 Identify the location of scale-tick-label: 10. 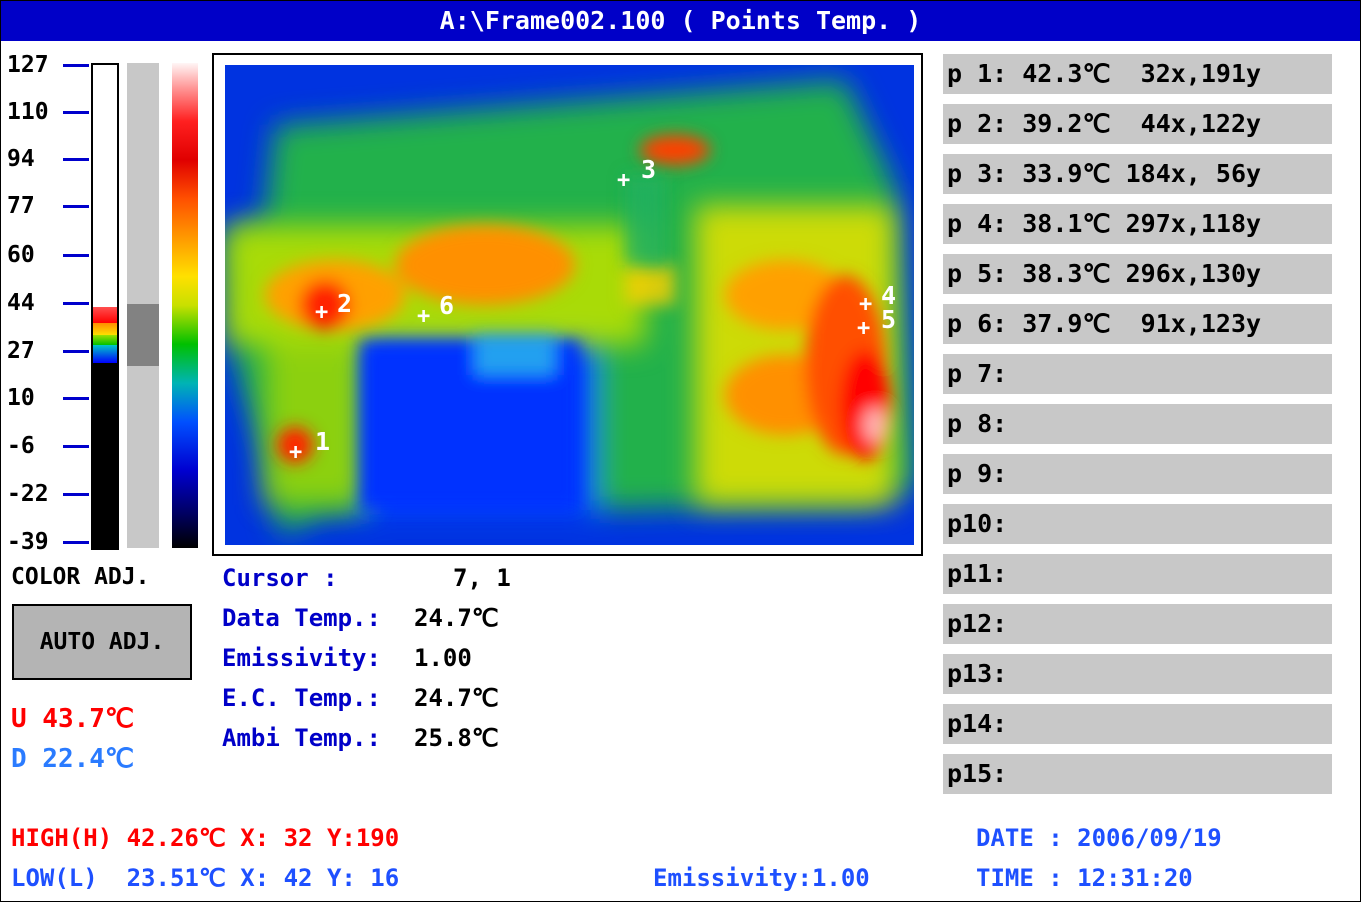
(21, 398).